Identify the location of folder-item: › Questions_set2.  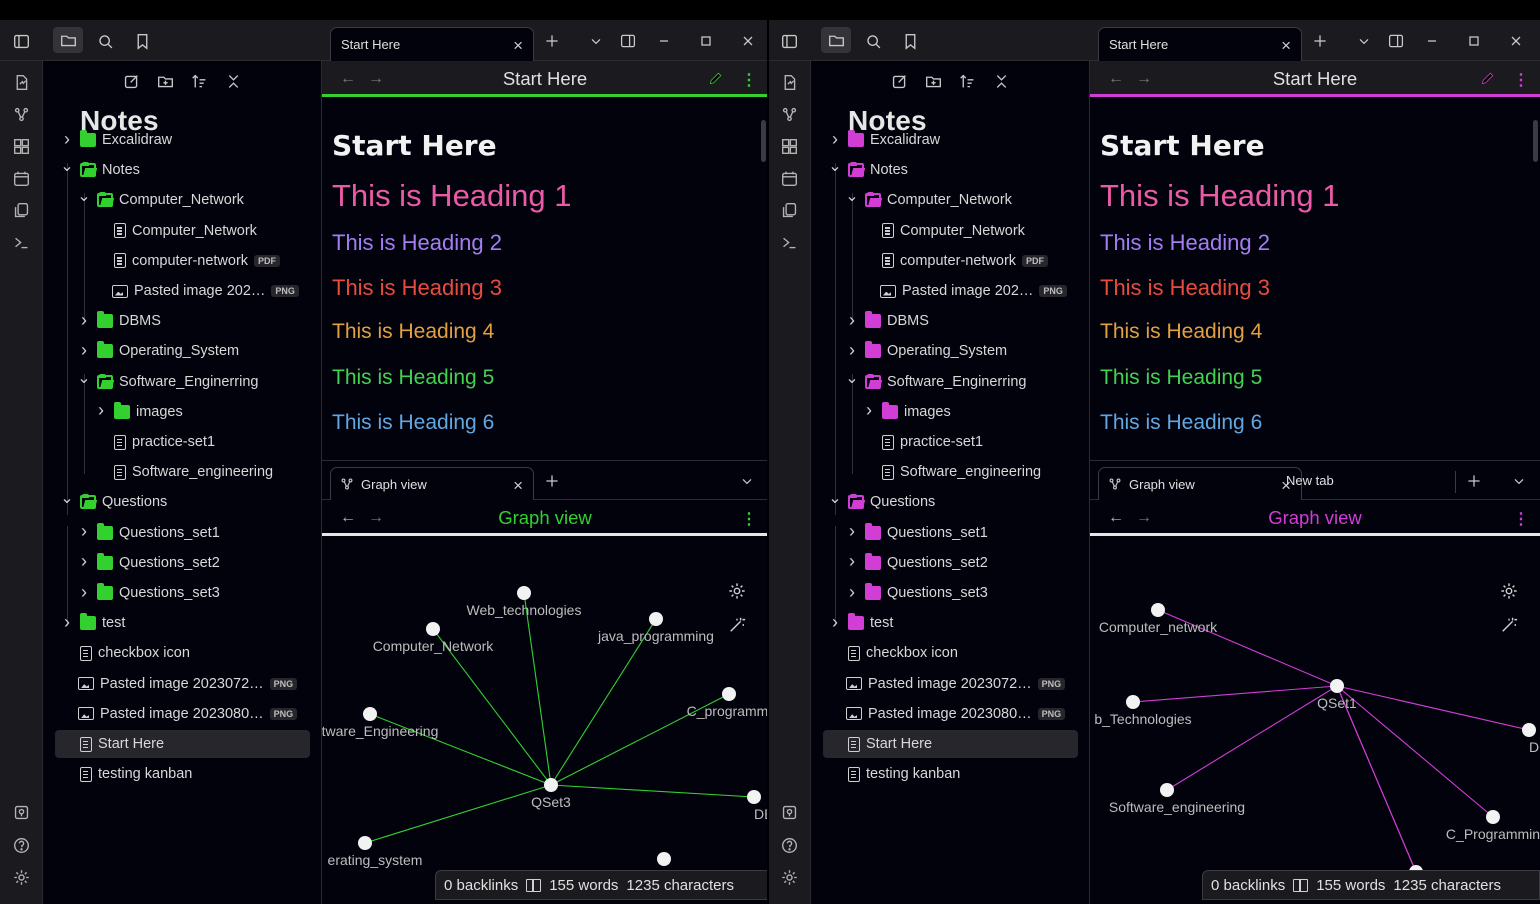
(148, 563).